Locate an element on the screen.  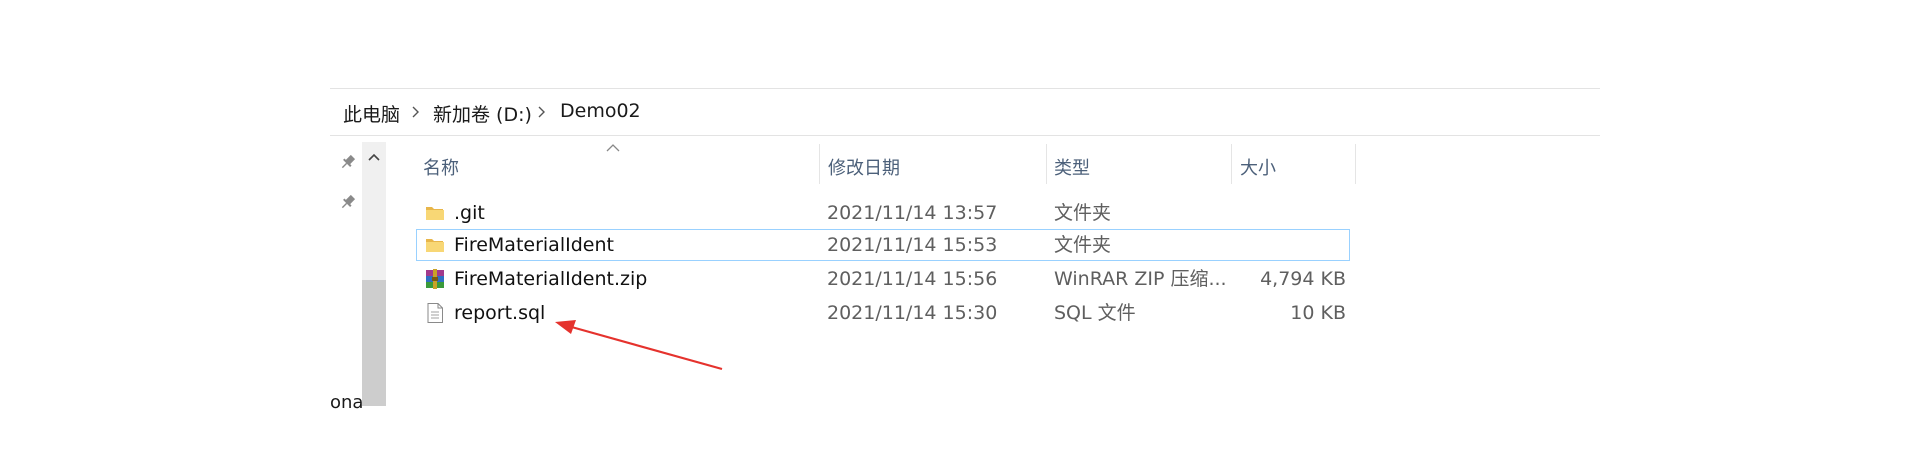
column-header-date-modified: 修改日期 is located at coordinates (864, 167).